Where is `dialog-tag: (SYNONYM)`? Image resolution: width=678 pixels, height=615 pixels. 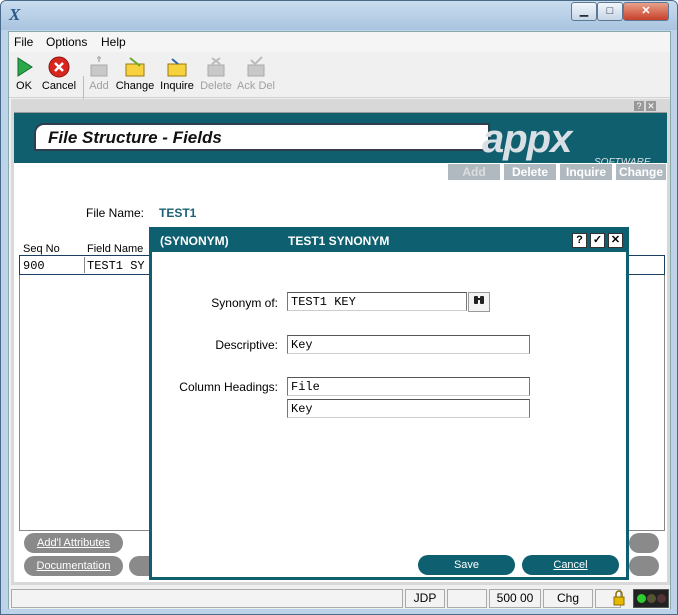 dialog-tag: (SYNONYM) is located at coordinates (194, 241).